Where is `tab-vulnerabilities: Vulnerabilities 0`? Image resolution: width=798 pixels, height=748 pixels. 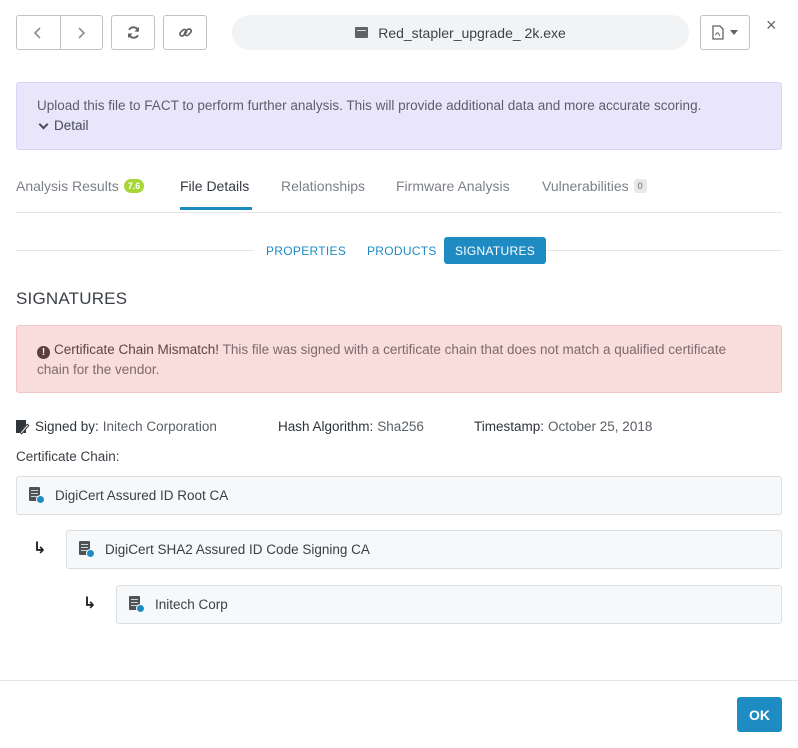
tab-vulnerabilities: Vulnerabilities 0 is located at coordinates (594, 186).